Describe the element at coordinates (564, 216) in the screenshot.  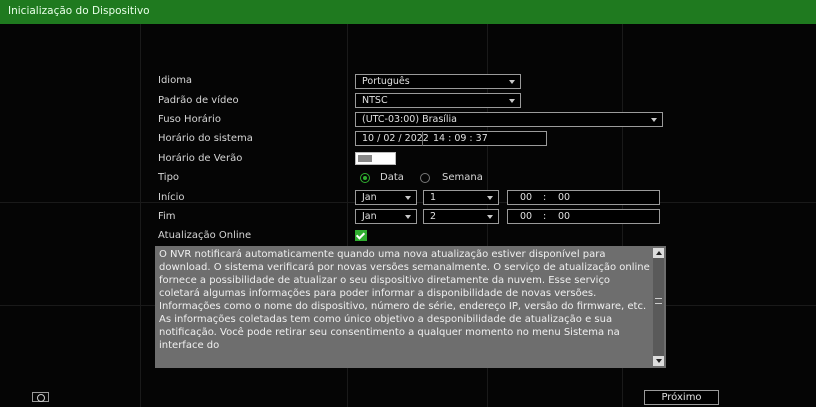
I see `end-minute-value: 00` at that location.